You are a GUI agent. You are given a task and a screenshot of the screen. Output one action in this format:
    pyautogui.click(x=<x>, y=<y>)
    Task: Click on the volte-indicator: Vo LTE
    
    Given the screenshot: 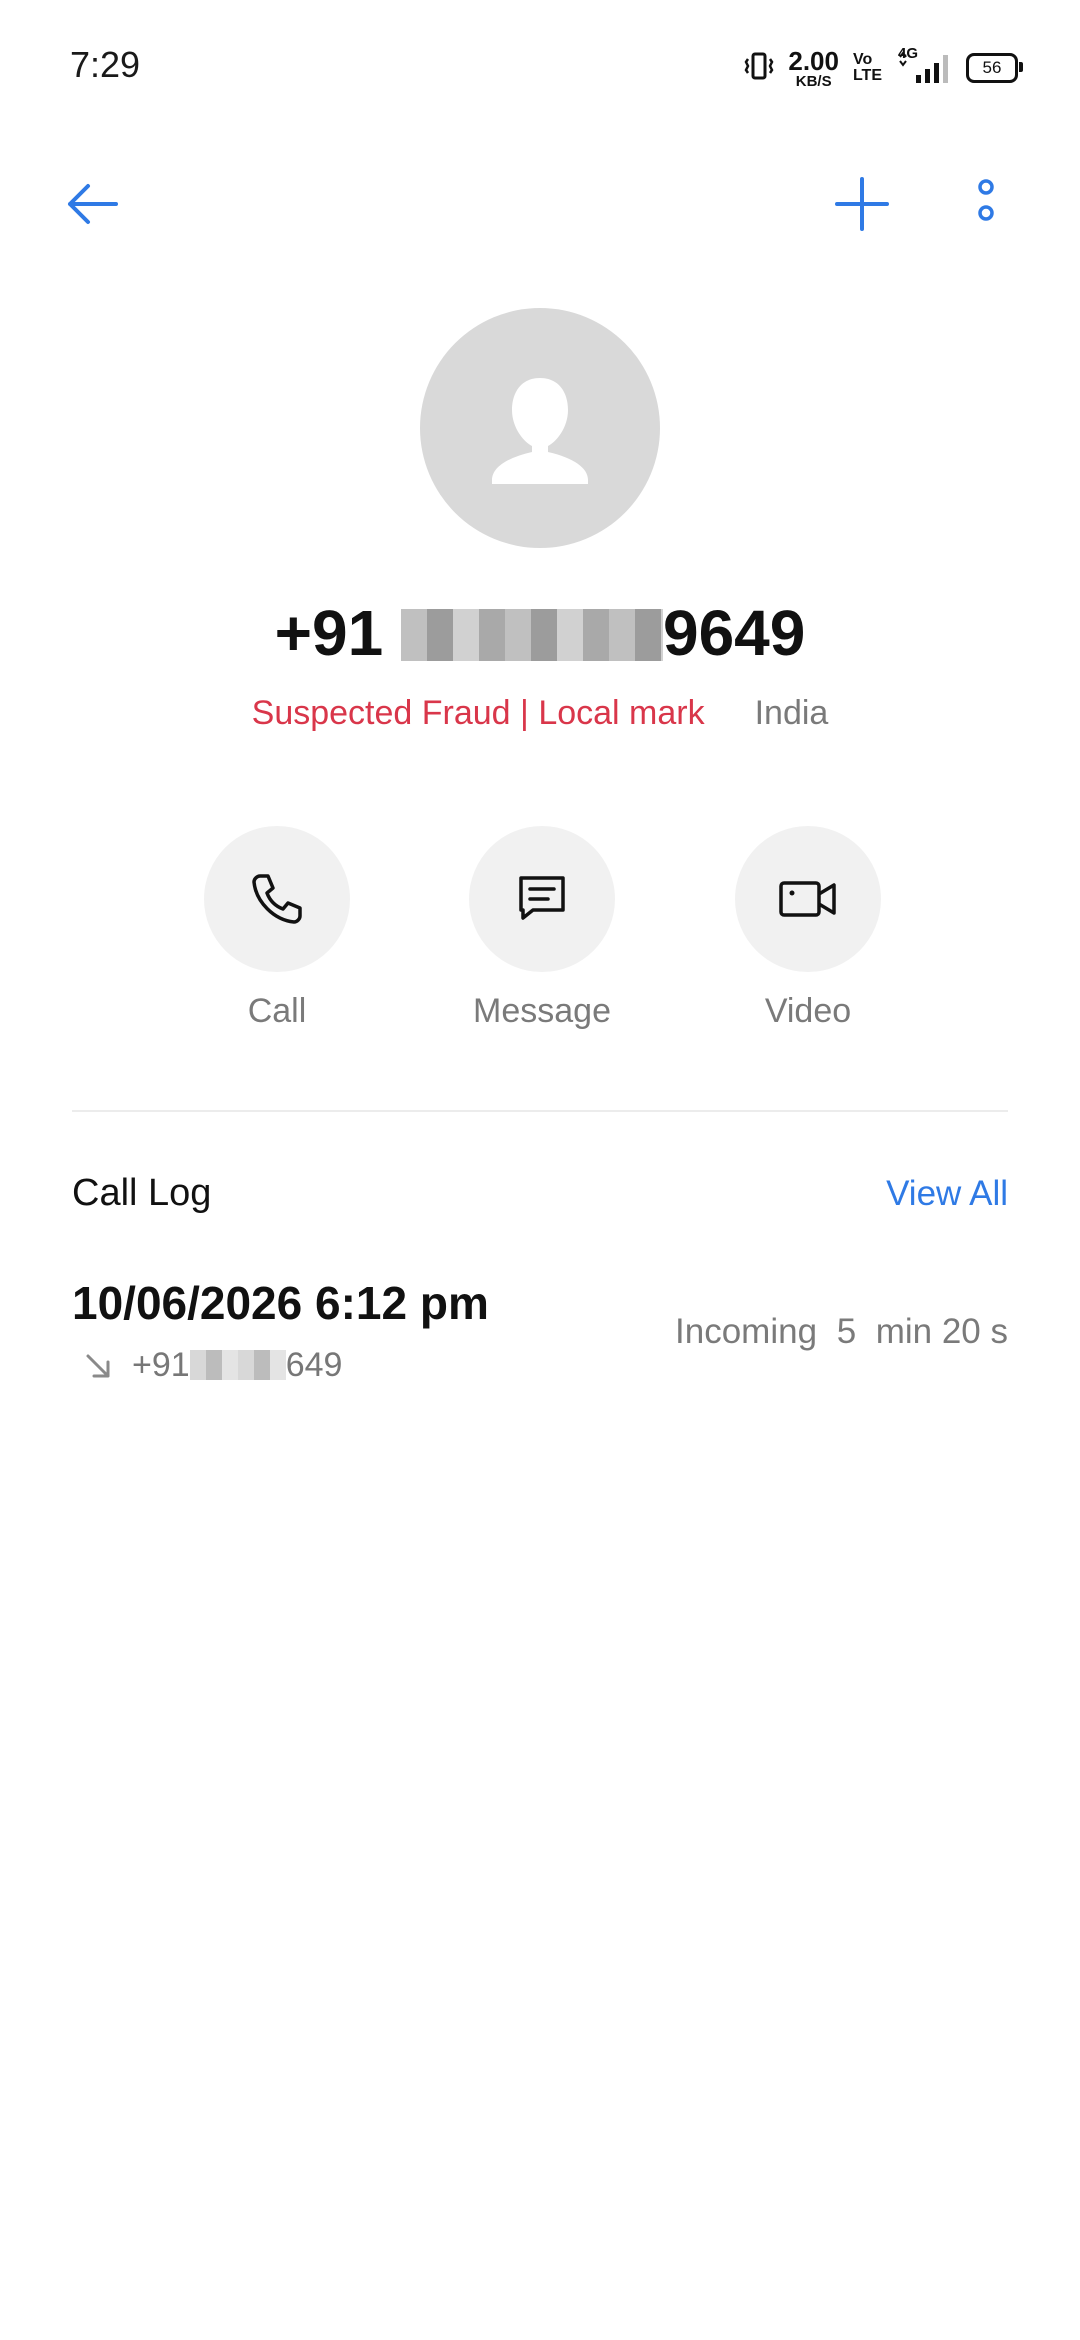 What is the action you would take?
    pyautogui.click(x=867, y=68)
    